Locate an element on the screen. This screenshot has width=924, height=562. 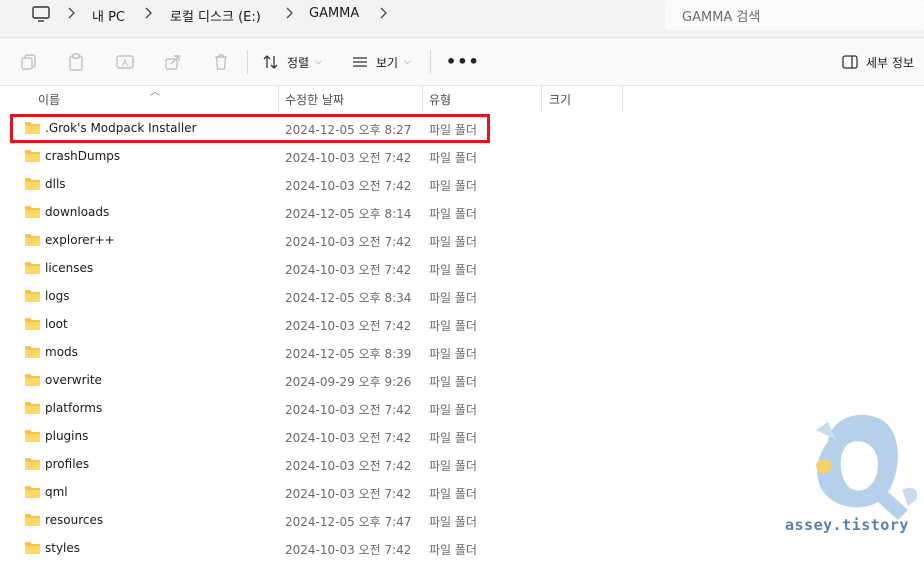
file-name: .Grok's Modpack Installer is located at coordinates (121, 128).